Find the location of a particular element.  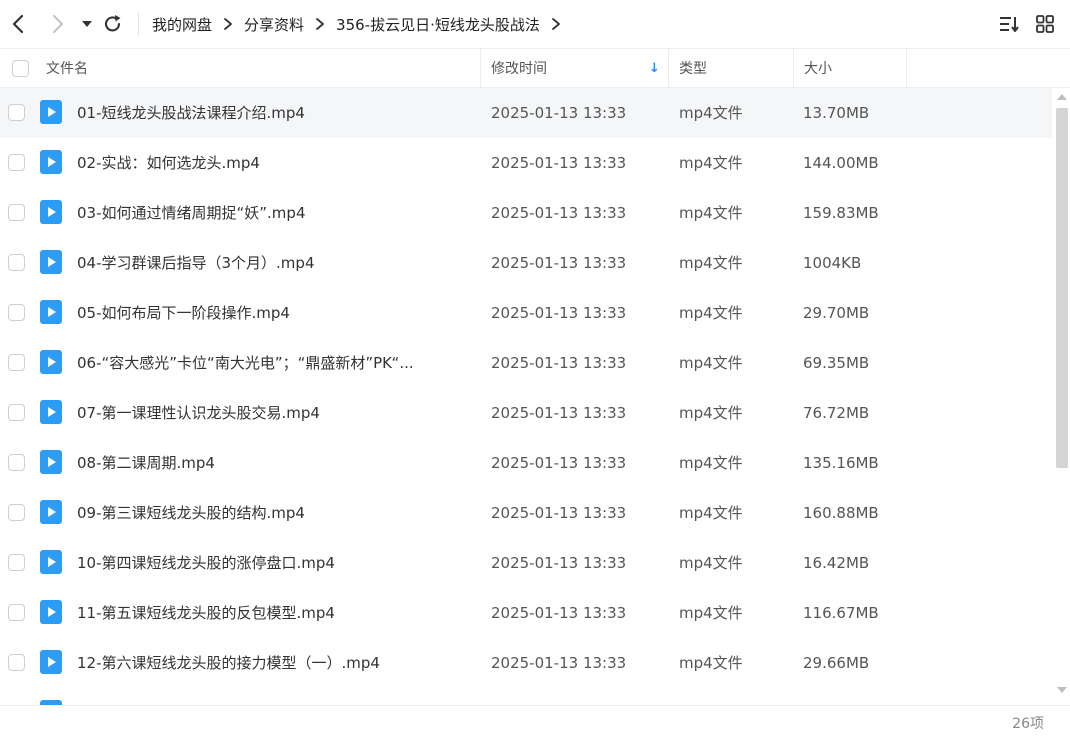

refresh-button is located at coordinates (113, 24).